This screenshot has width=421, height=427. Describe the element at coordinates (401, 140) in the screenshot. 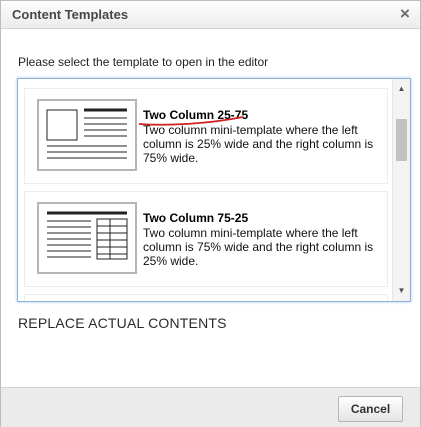

I see `scrollbar-thumb` at that location.